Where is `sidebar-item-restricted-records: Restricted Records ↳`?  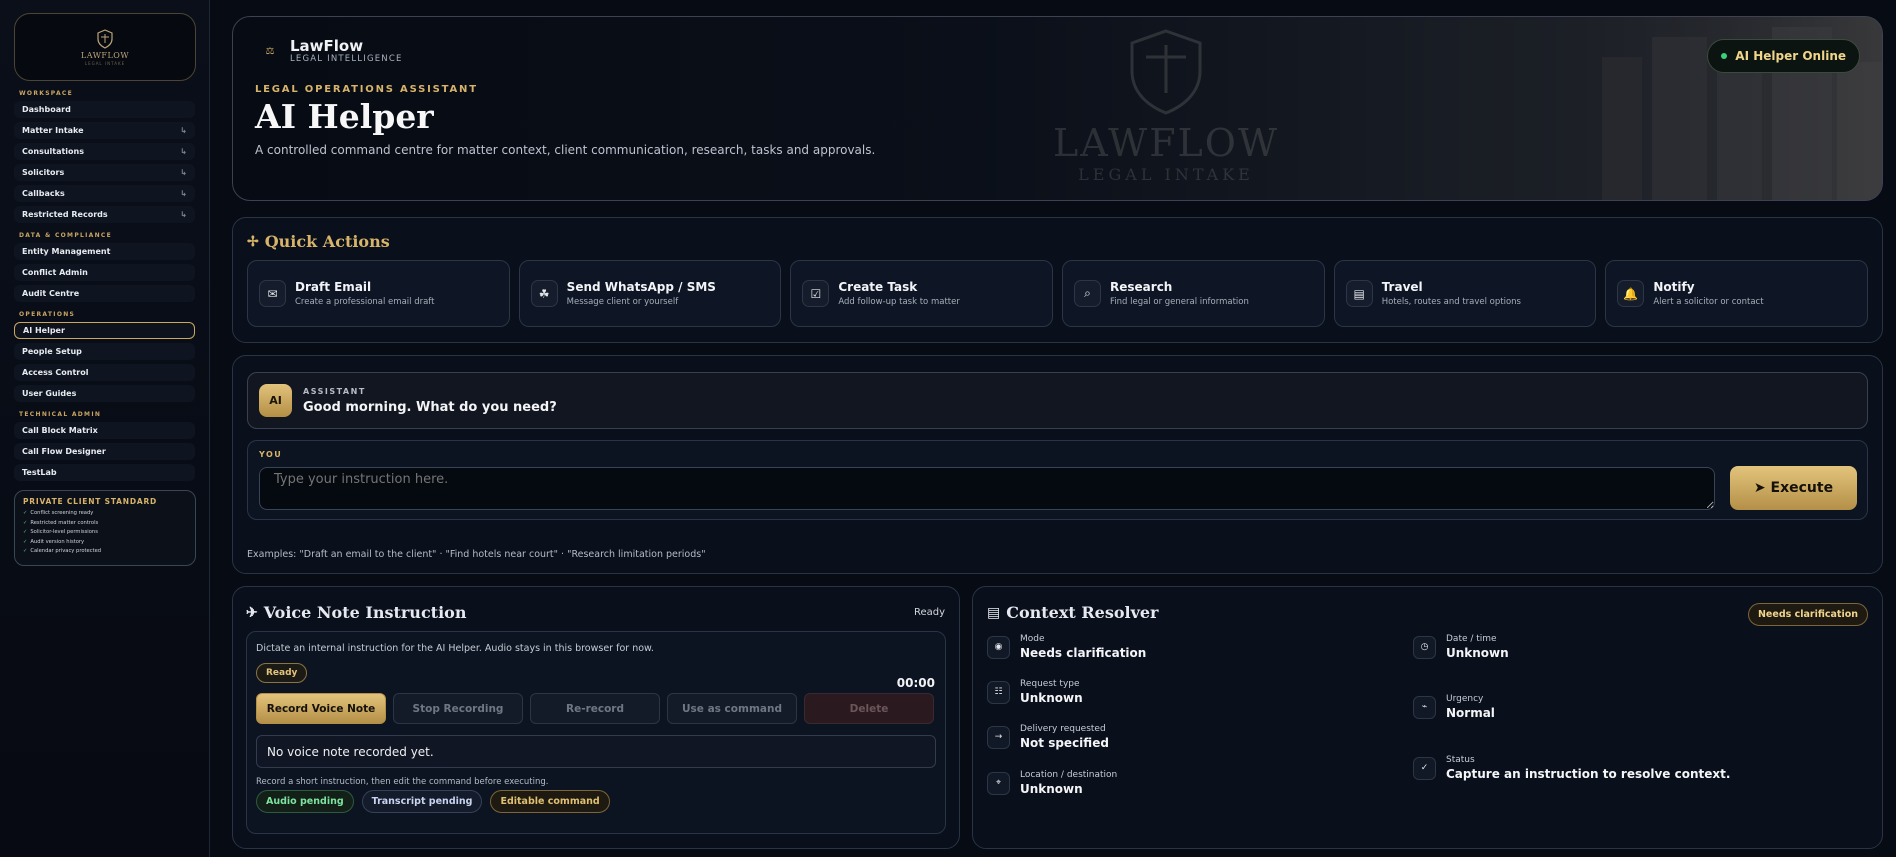 sidebar-item-restricted-records: Restricted Records ↳ is located at coordinates (104, 214).